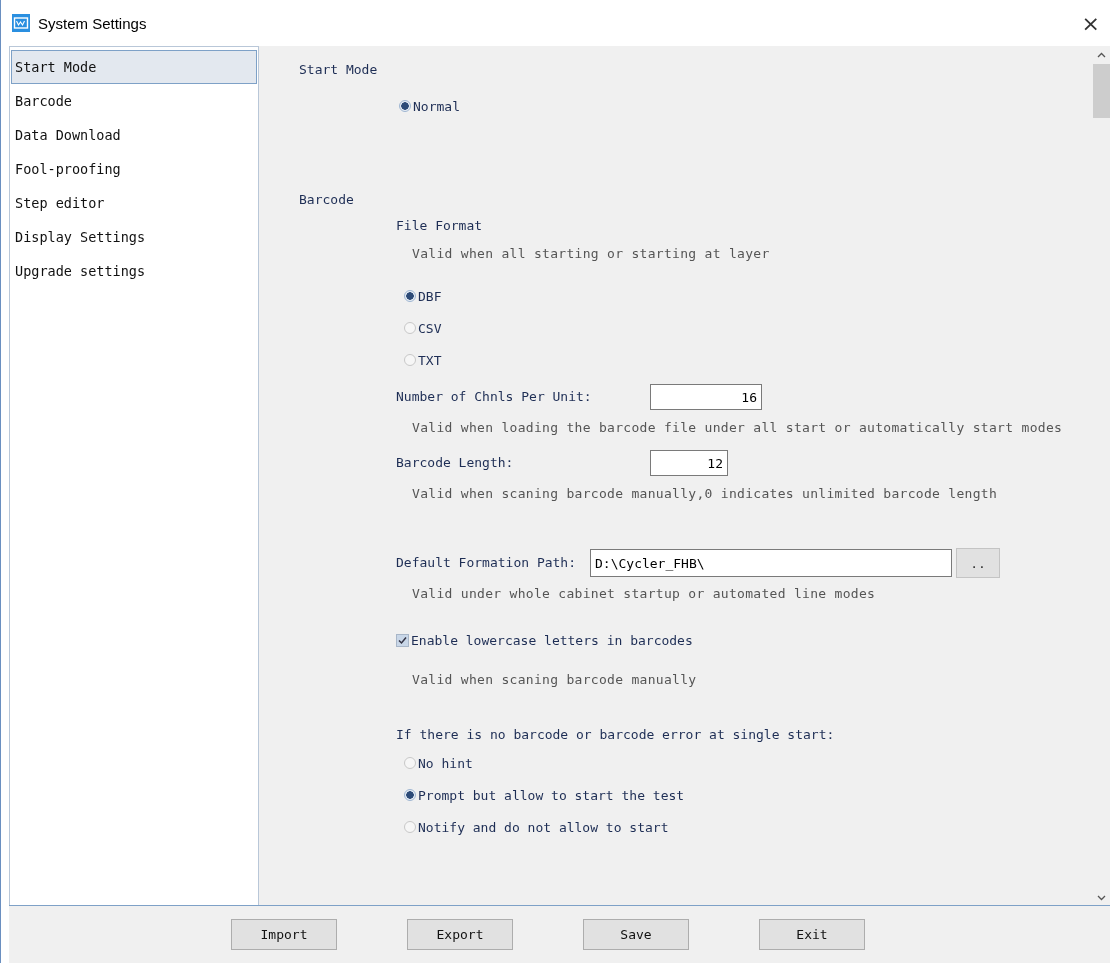  I want to click on checkbox, so click(402, 640).